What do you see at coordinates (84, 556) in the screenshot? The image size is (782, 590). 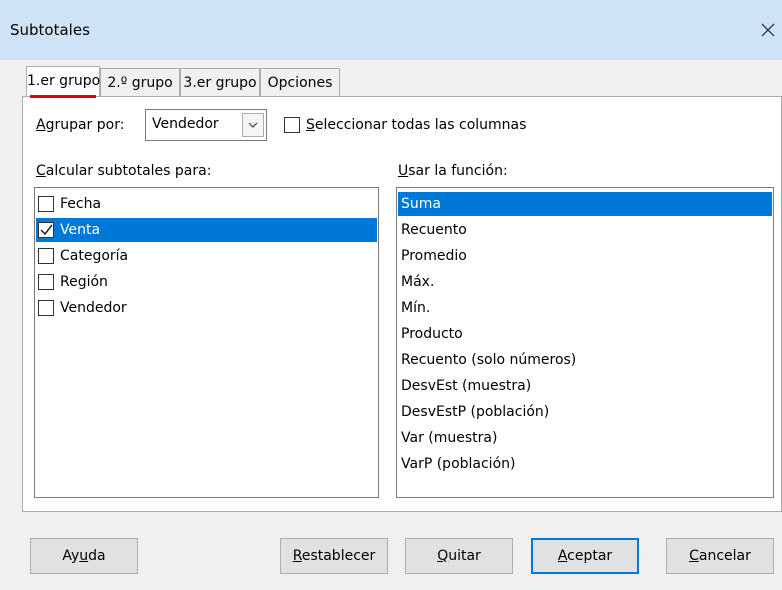 I see `help-button: Ayuda` at bounding box center [84, 556].